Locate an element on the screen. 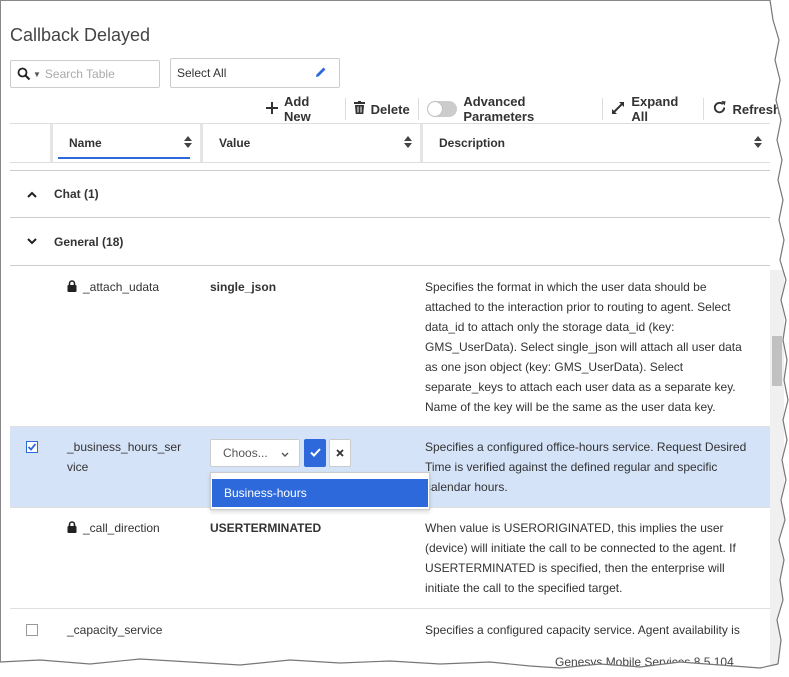 The image size is (789, 677). select-all-field: Select All is located at coordinates (255, 73).